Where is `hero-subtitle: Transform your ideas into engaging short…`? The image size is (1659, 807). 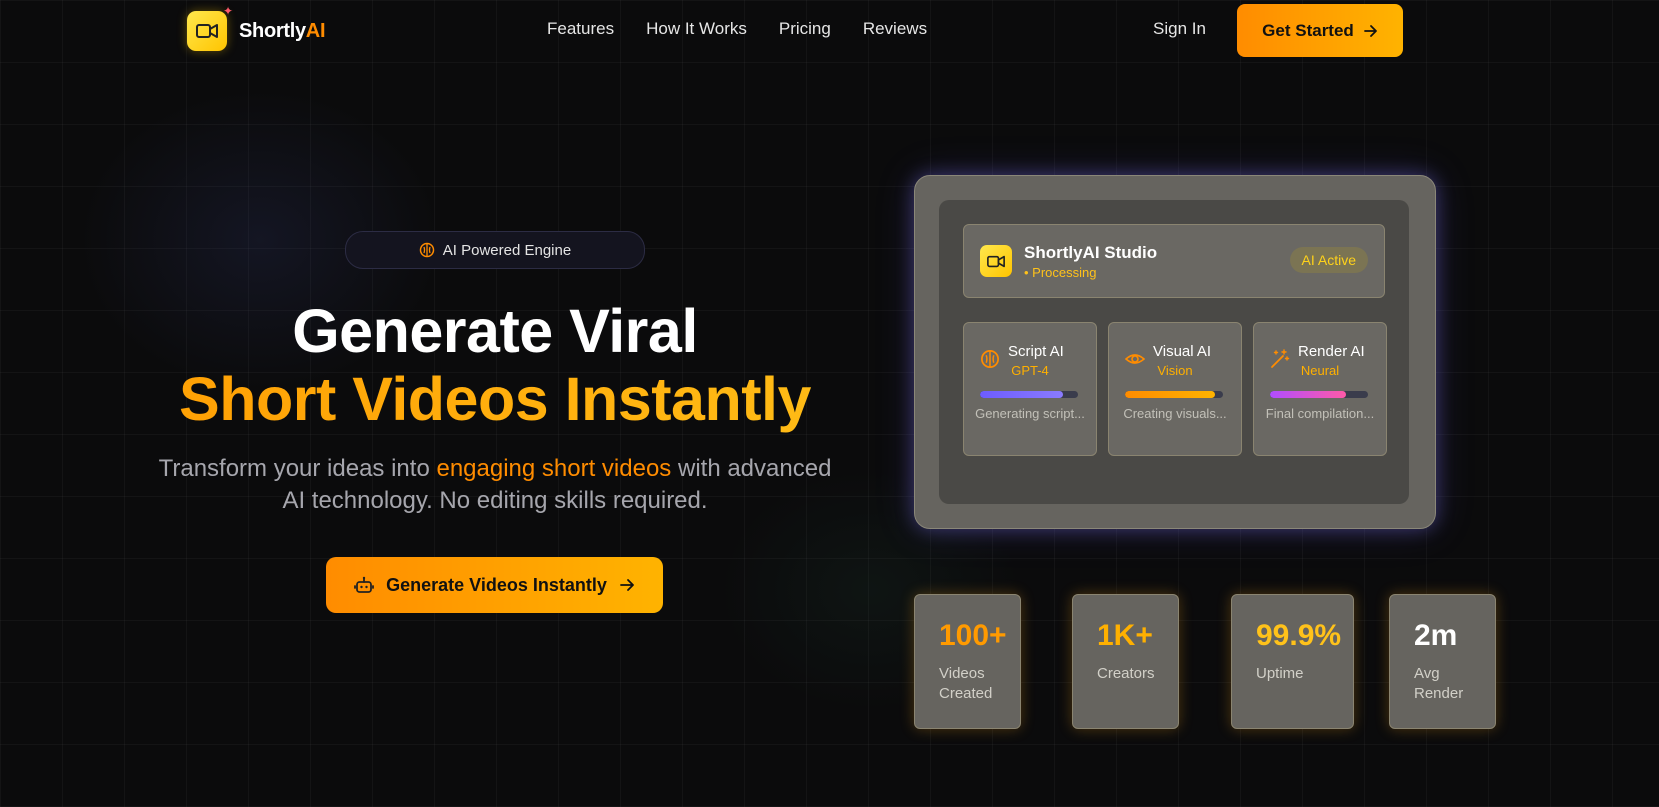 hero-subtitle: Transform your ideas into engaging short… is located at coordinates (495, 485).